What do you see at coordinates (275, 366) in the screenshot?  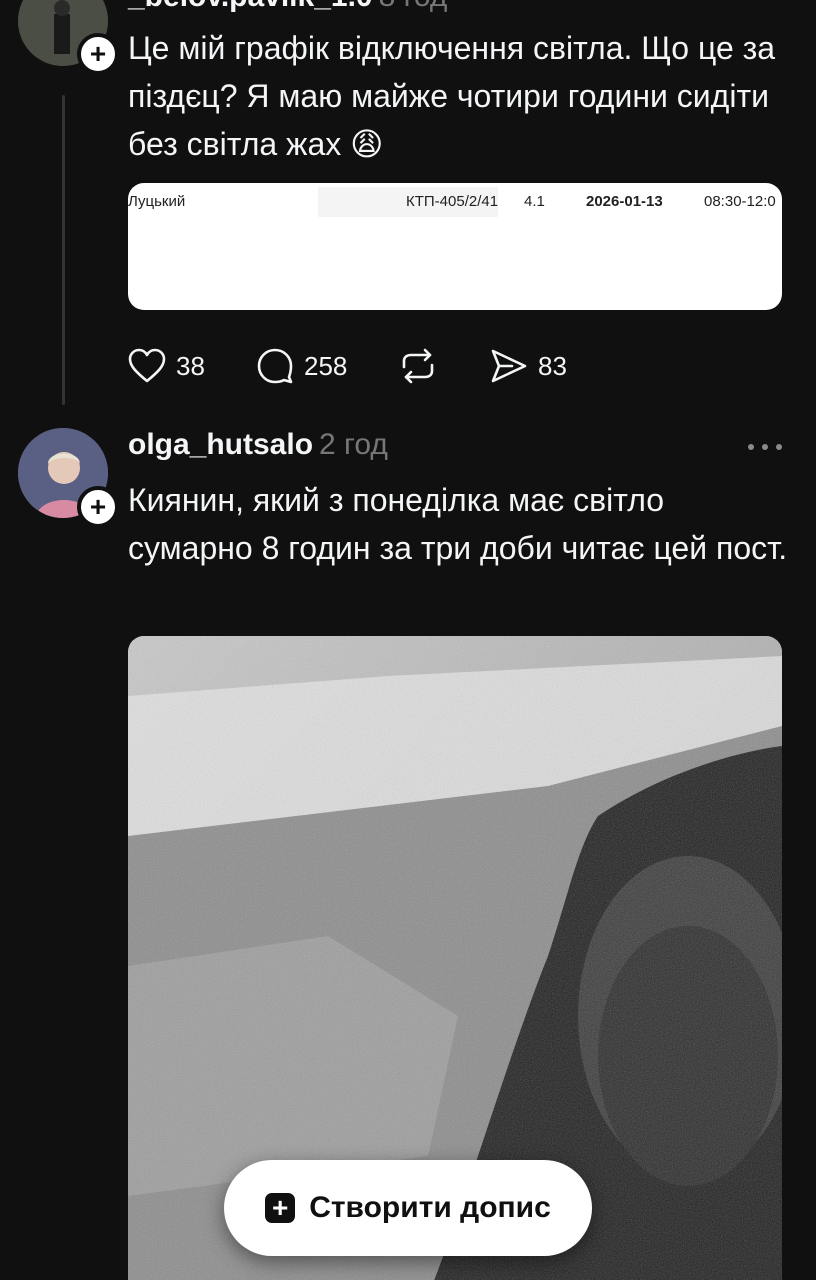 I see `comment-icon` at bounding box center [275, 366].